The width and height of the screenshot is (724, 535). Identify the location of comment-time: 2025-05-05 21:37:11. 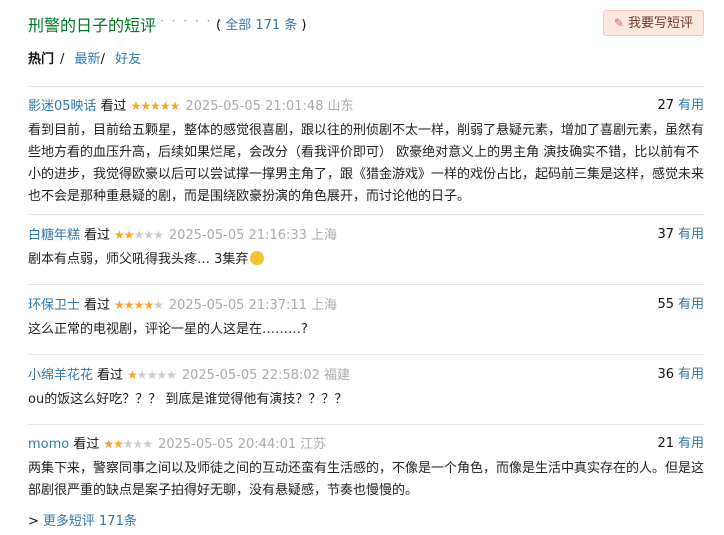
(237, 305).